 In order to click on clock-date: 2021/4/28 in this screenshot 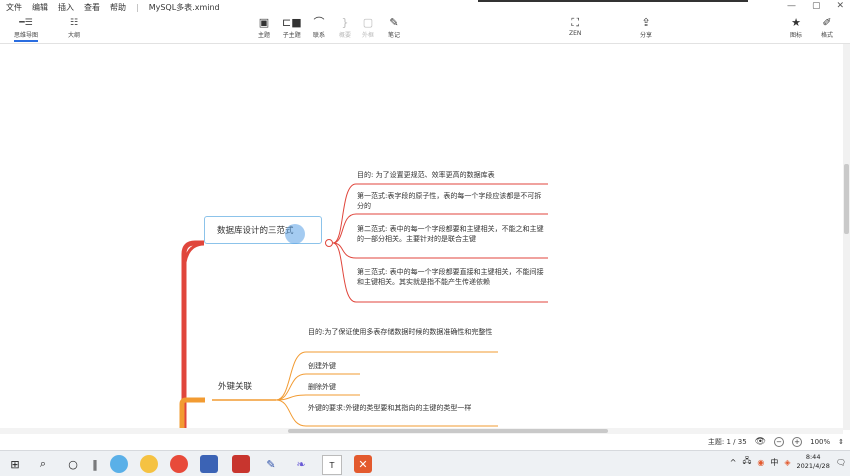, I will do `click(813, 466)`.